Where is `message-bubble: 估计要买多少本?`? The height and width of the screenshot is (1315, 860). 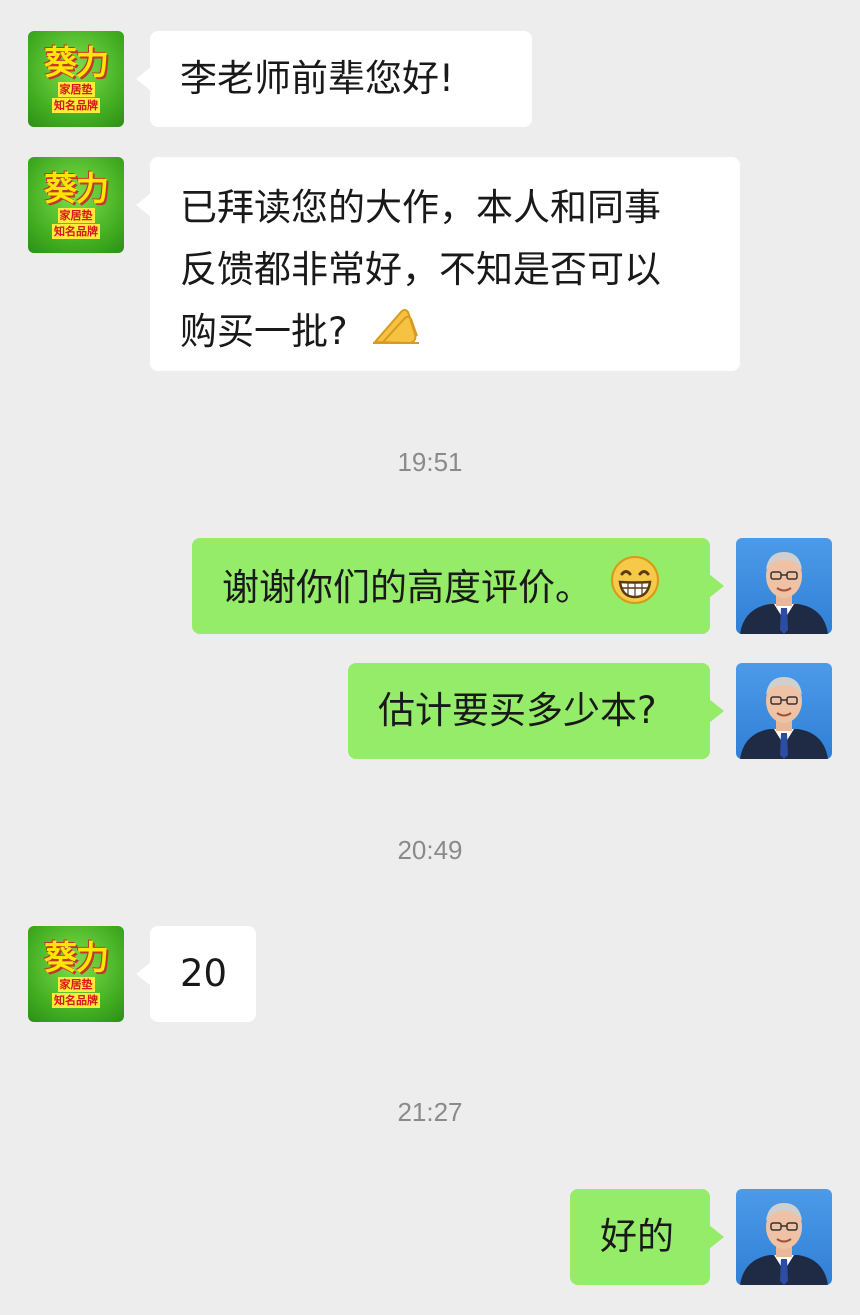 message-bubble: 估计要买多少本? is located at coordinates (536, 711).